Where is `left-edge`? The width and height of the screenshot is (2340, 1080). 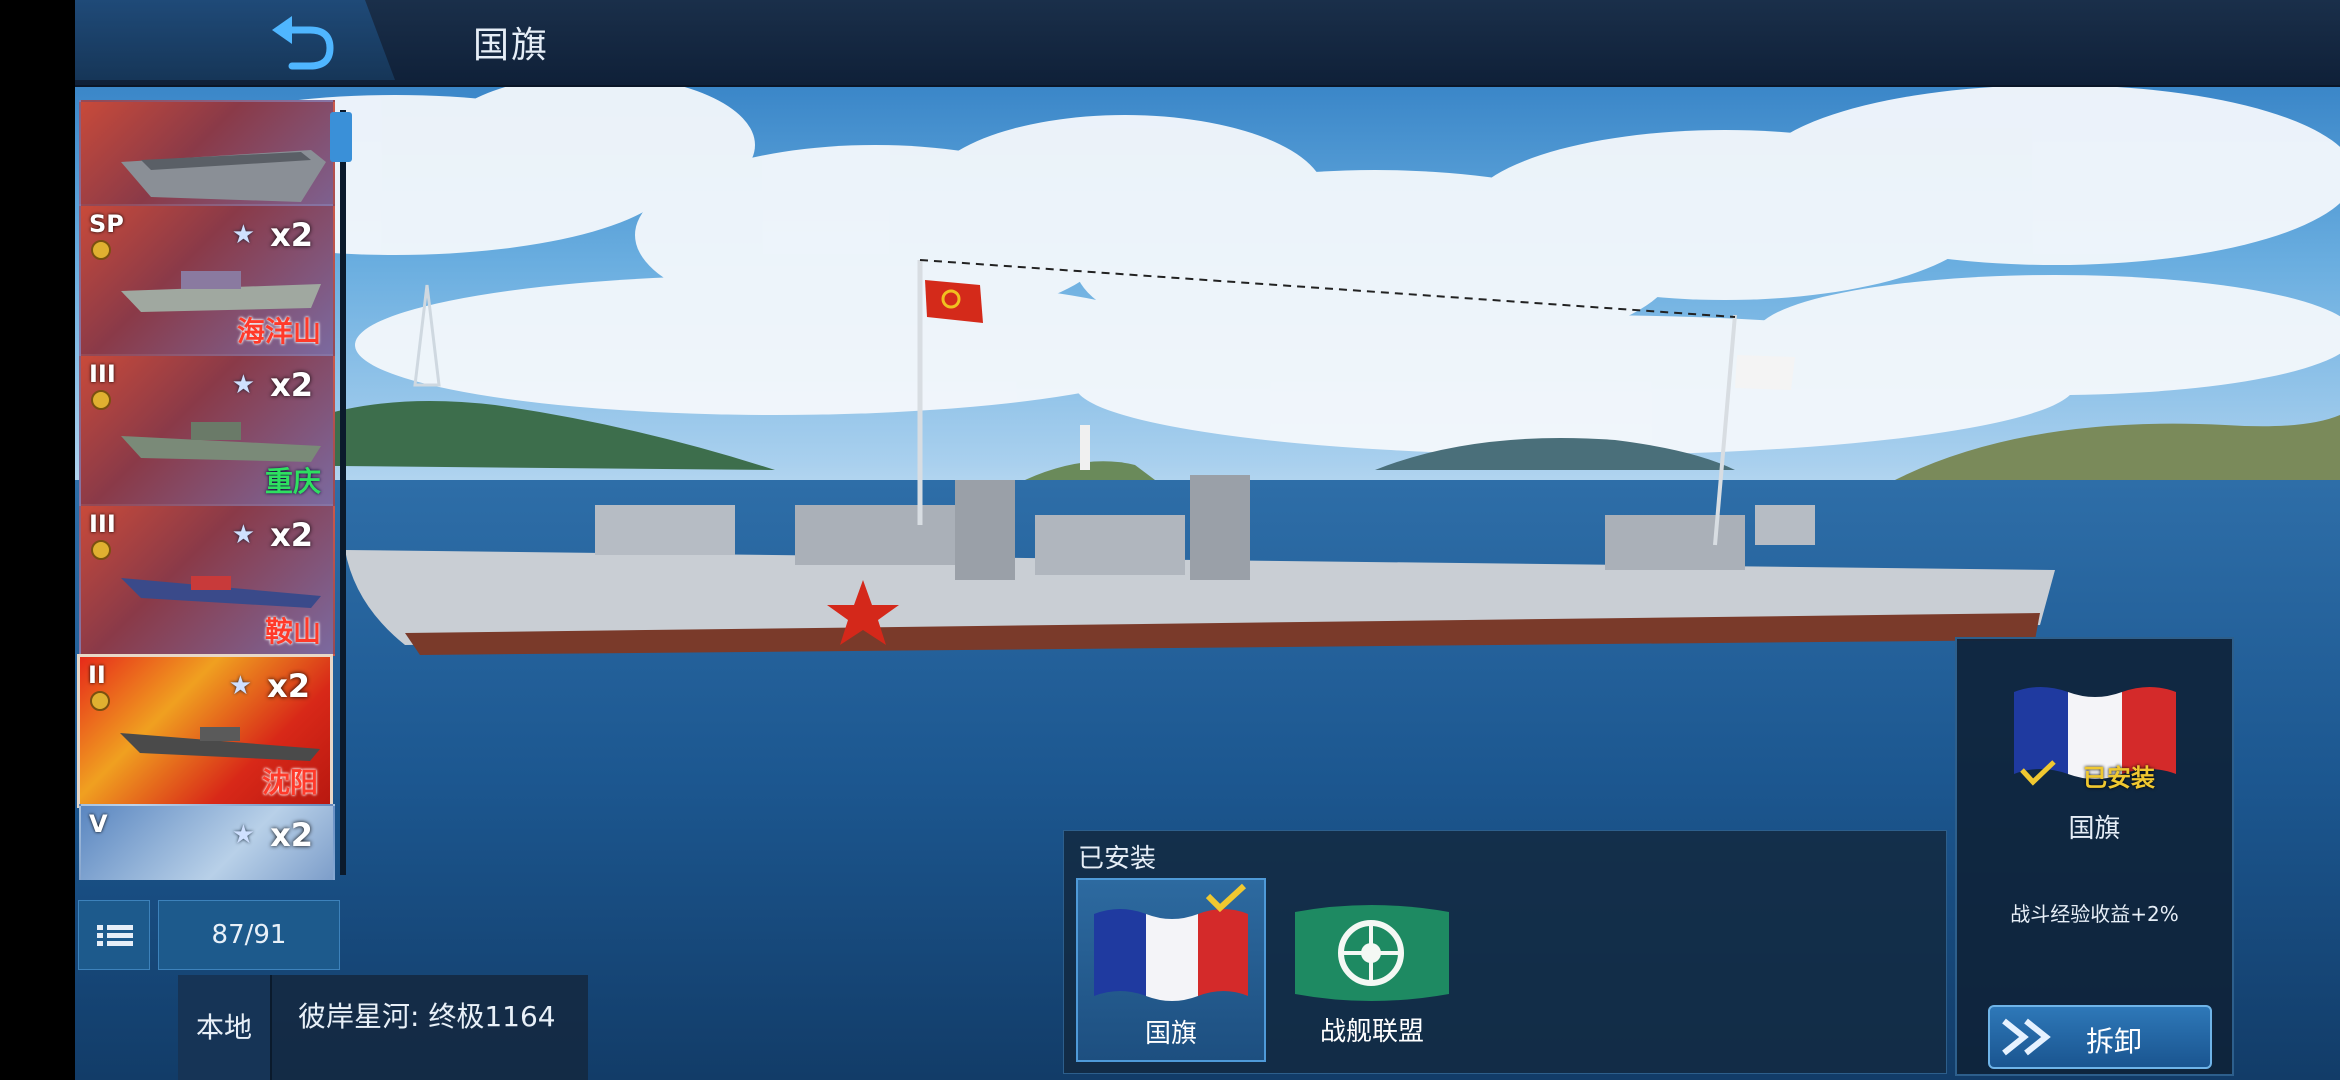 left-edge is located at coordinates (37, 540).